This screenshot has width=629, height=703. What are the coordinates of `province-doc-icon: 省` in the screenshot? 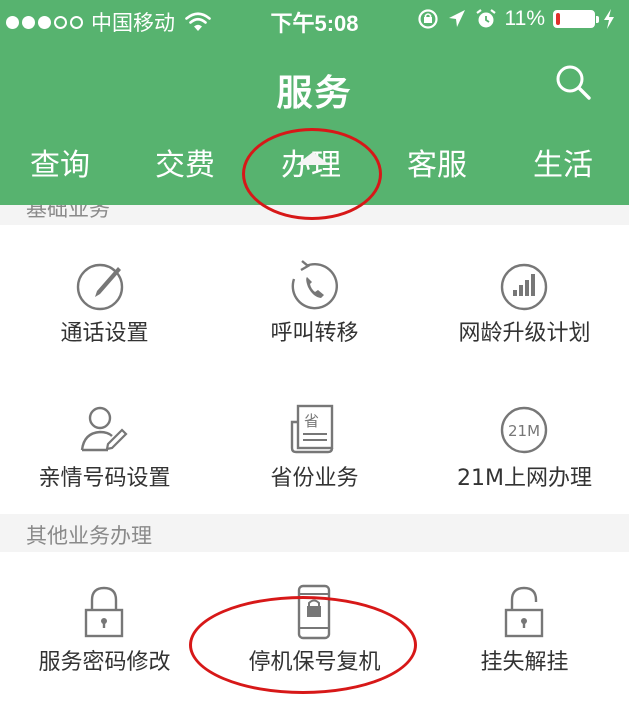 It's located at (312, 429).